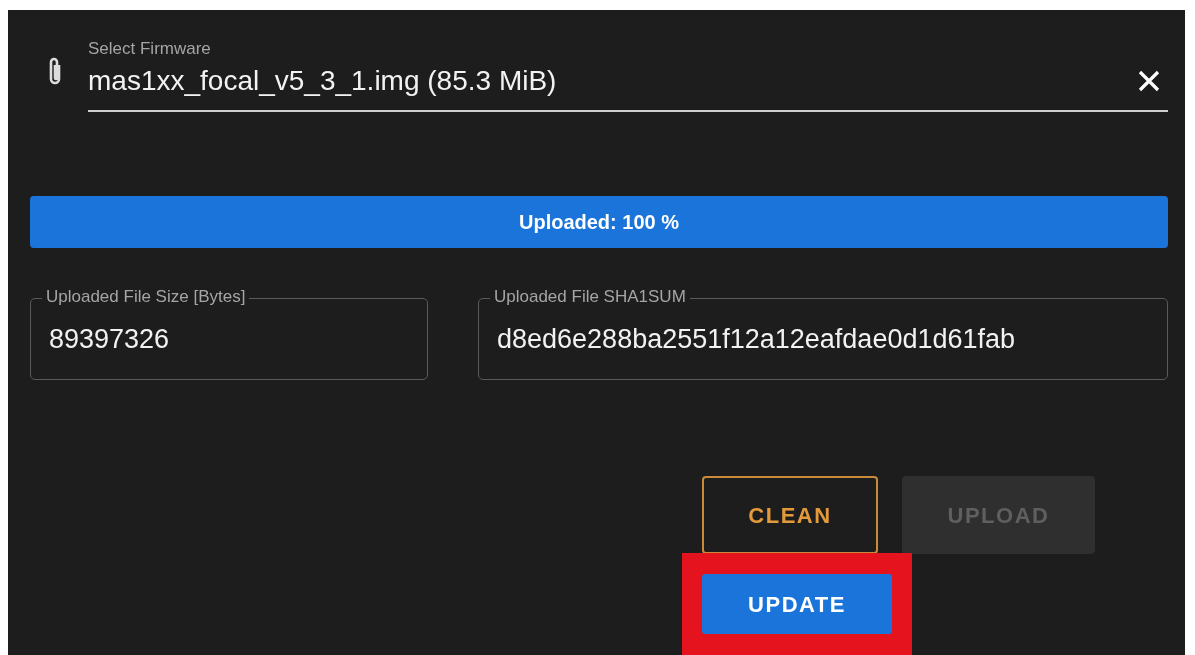  What do you see at coordinates (322, 81) in the screenshot?
I see `file-name: mas1xx_focal_v5_3_1.img (85.3 MiB)` at bounding box center [322, 81].